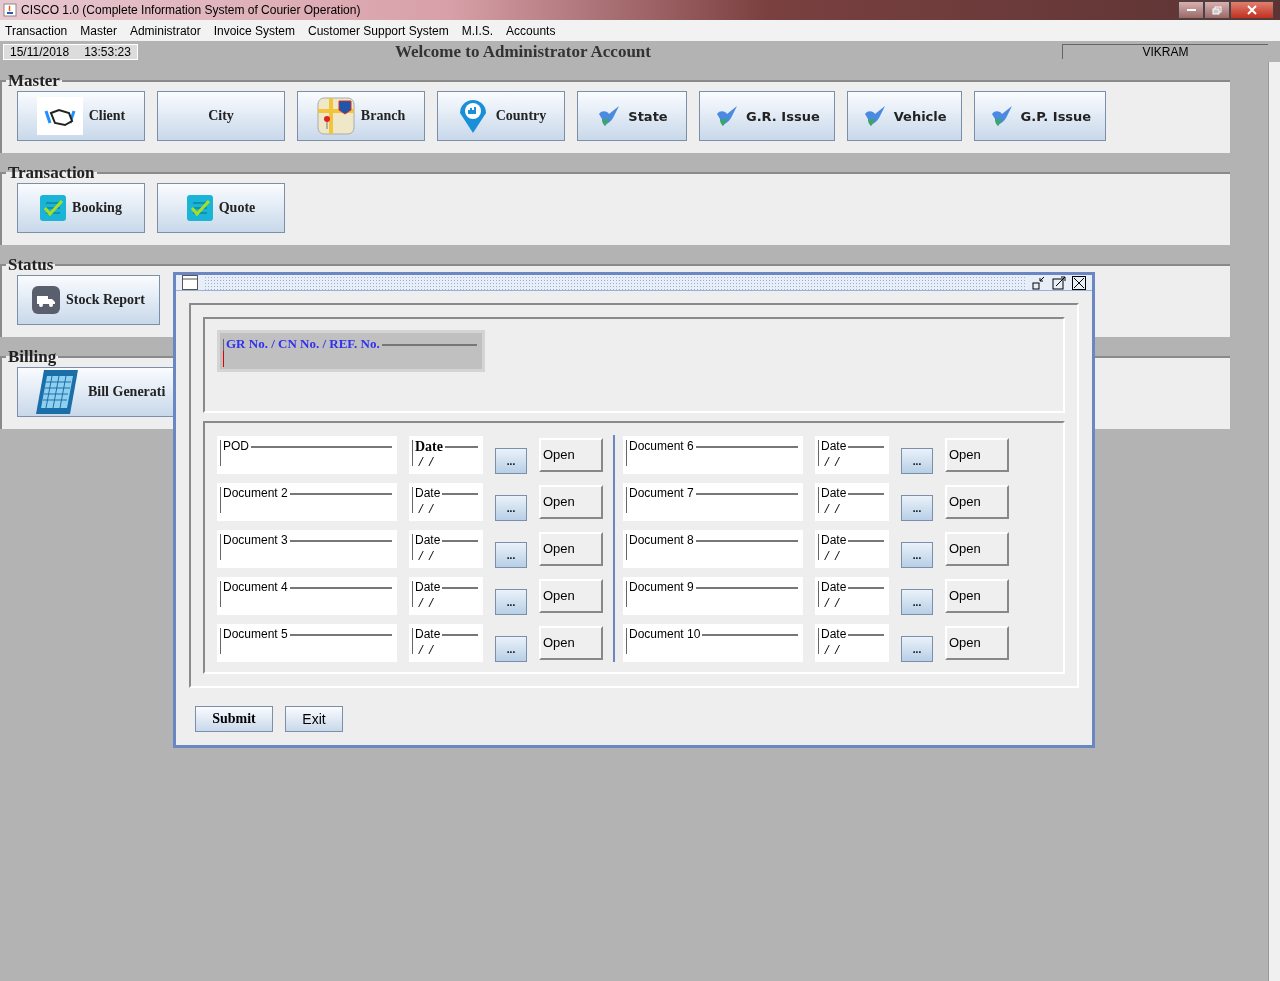  I want to click on module-button: Branch, so click(361, 116).